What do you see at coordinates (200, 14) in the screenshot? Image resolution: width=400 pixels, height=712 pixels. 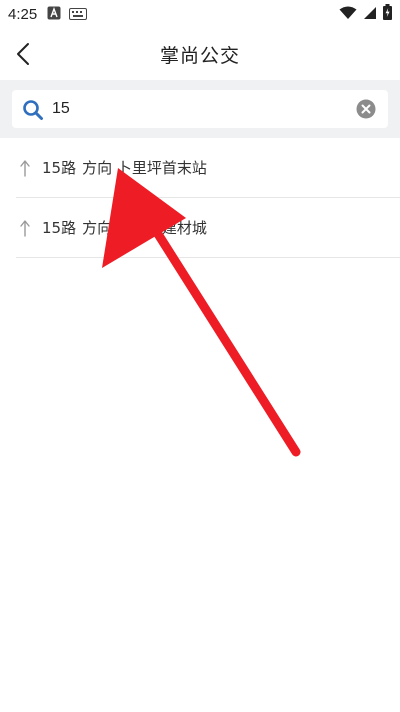 I see `status-bar: 4:25` at bounding box center [200, 14].